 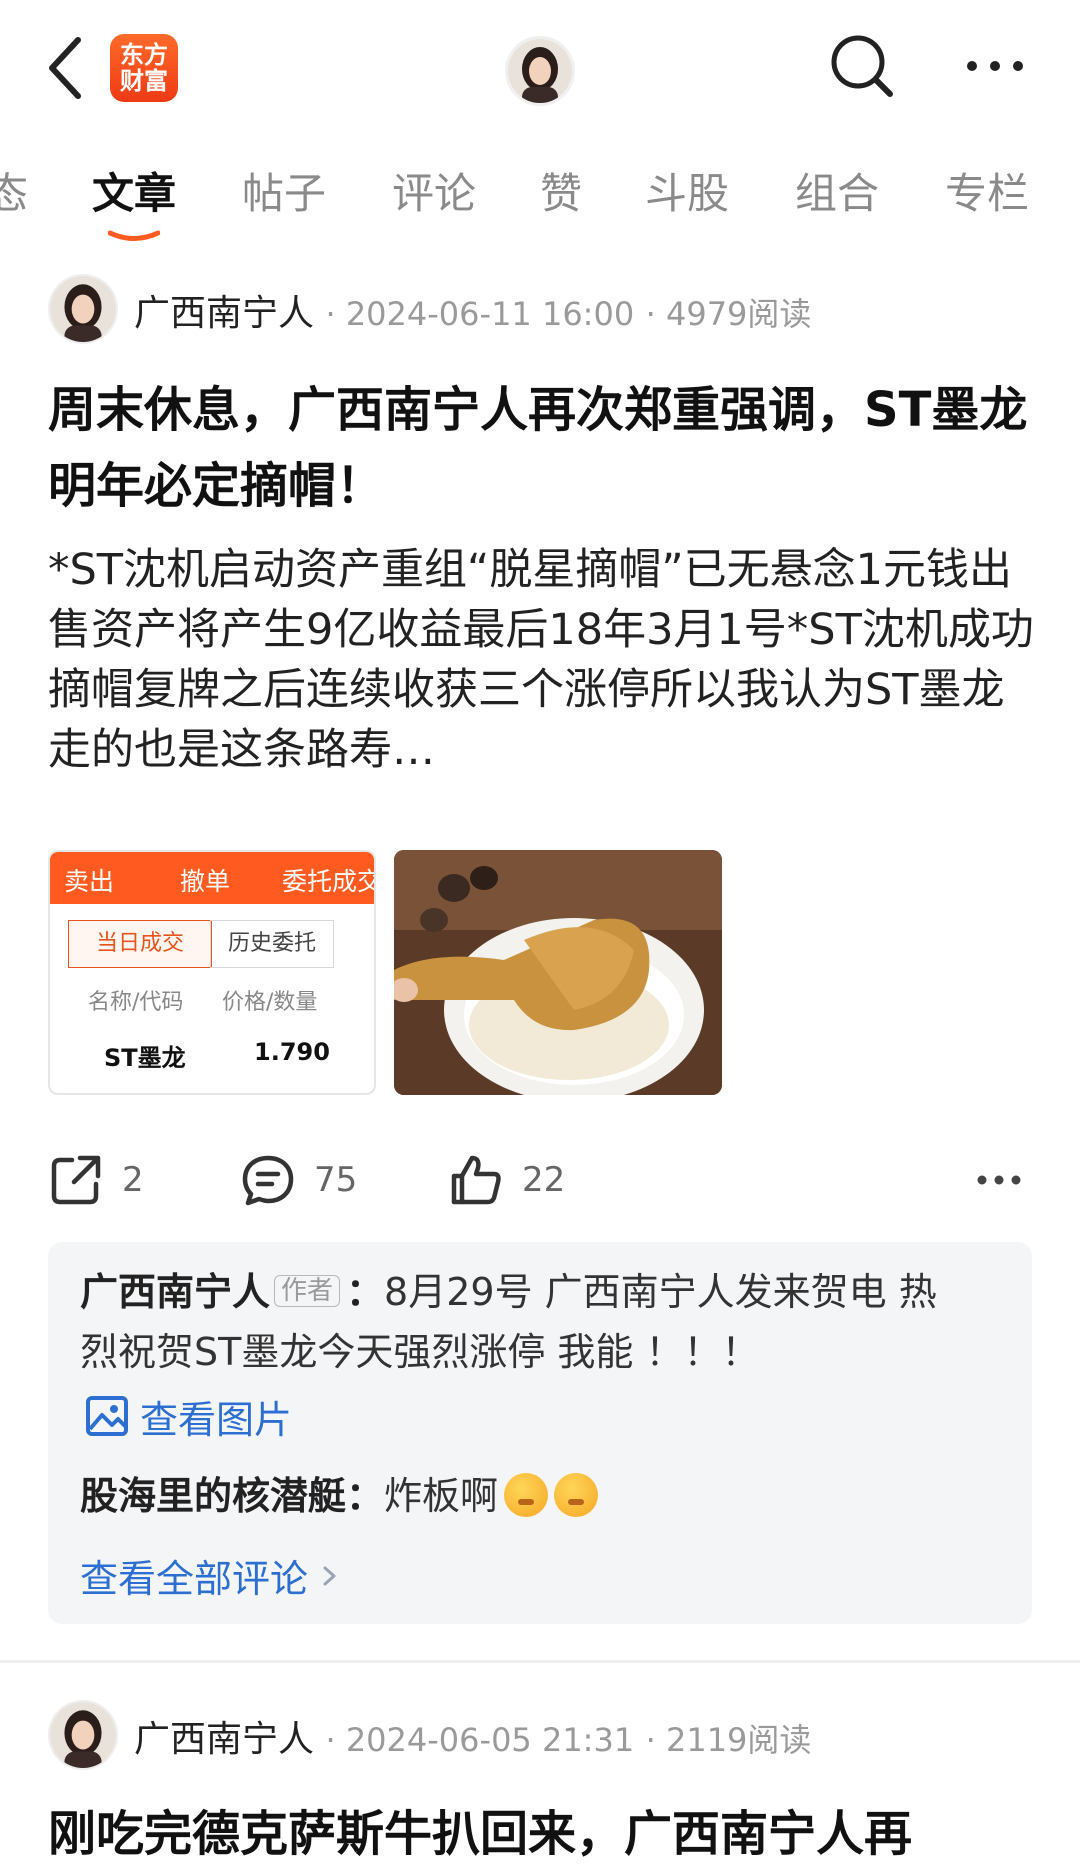 What do you see at coordinates (145, 1058) in the screenshot?
I see `trade-stock-name: ST墨龙` at bounding box center [145, 1058].